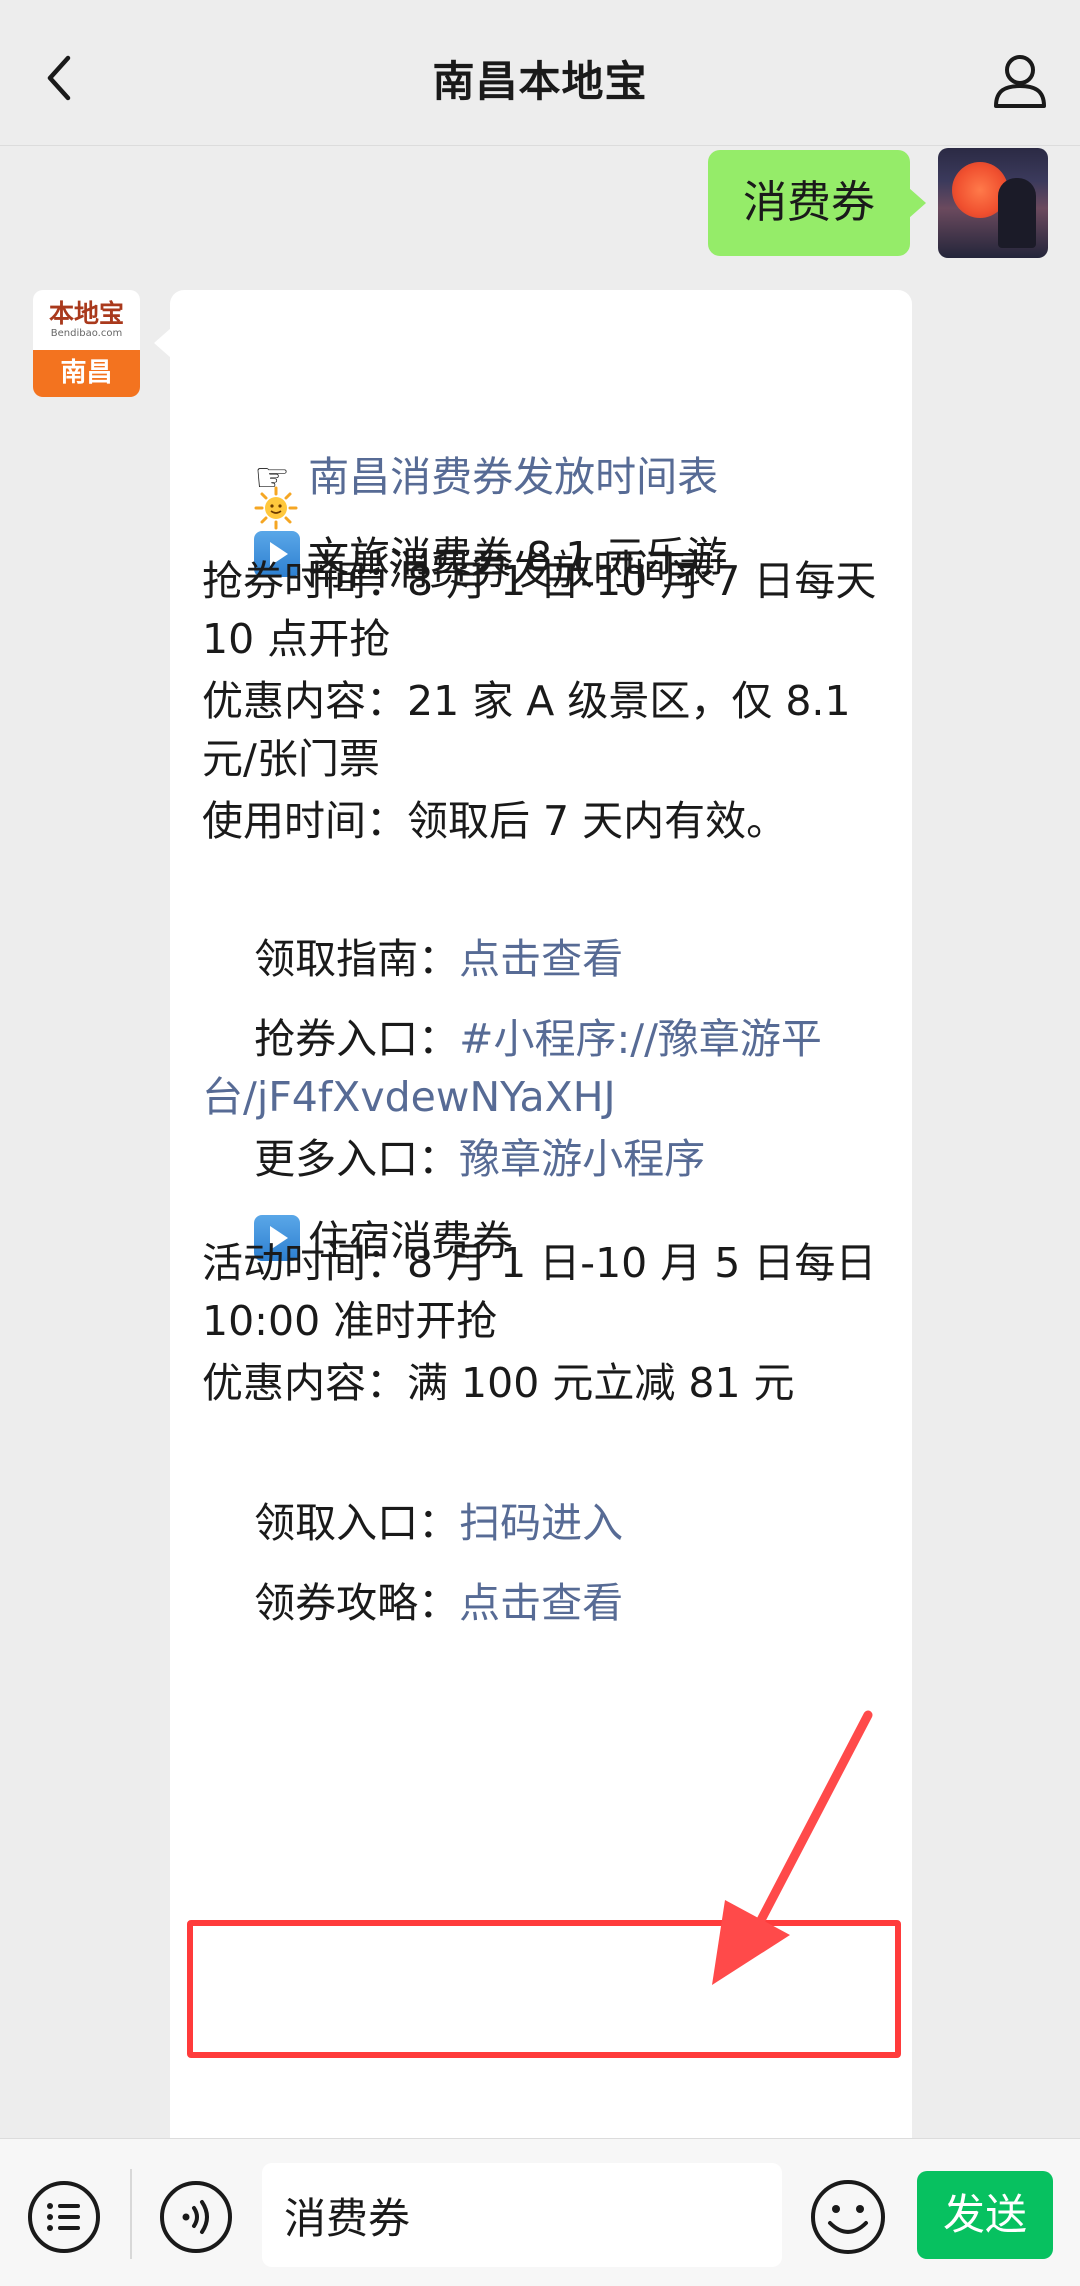  What do you see at coordinates (985, 2215) in the screenshot?
I see `send-button: 发送` at bounding box center [985, 2215].